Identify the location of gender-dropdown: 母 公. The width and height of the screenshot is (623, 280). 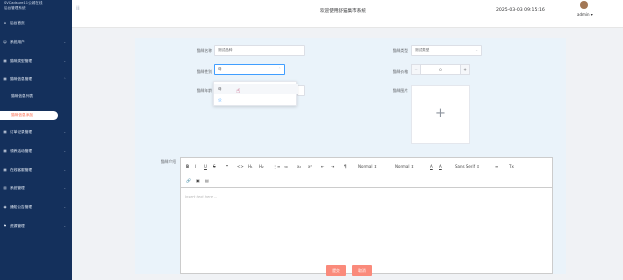
(255, 93).